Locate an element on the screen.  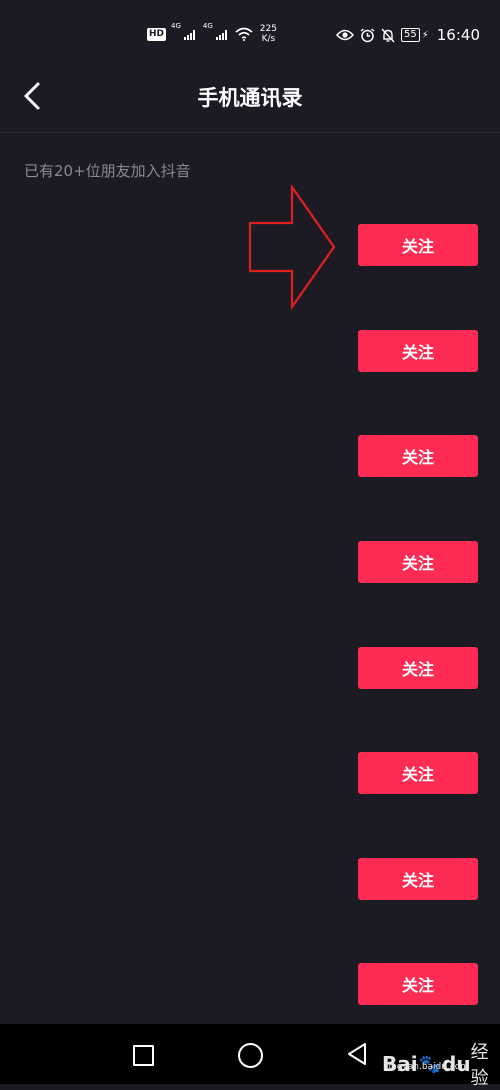
alarm-icon is located at coordinates (367, 34).